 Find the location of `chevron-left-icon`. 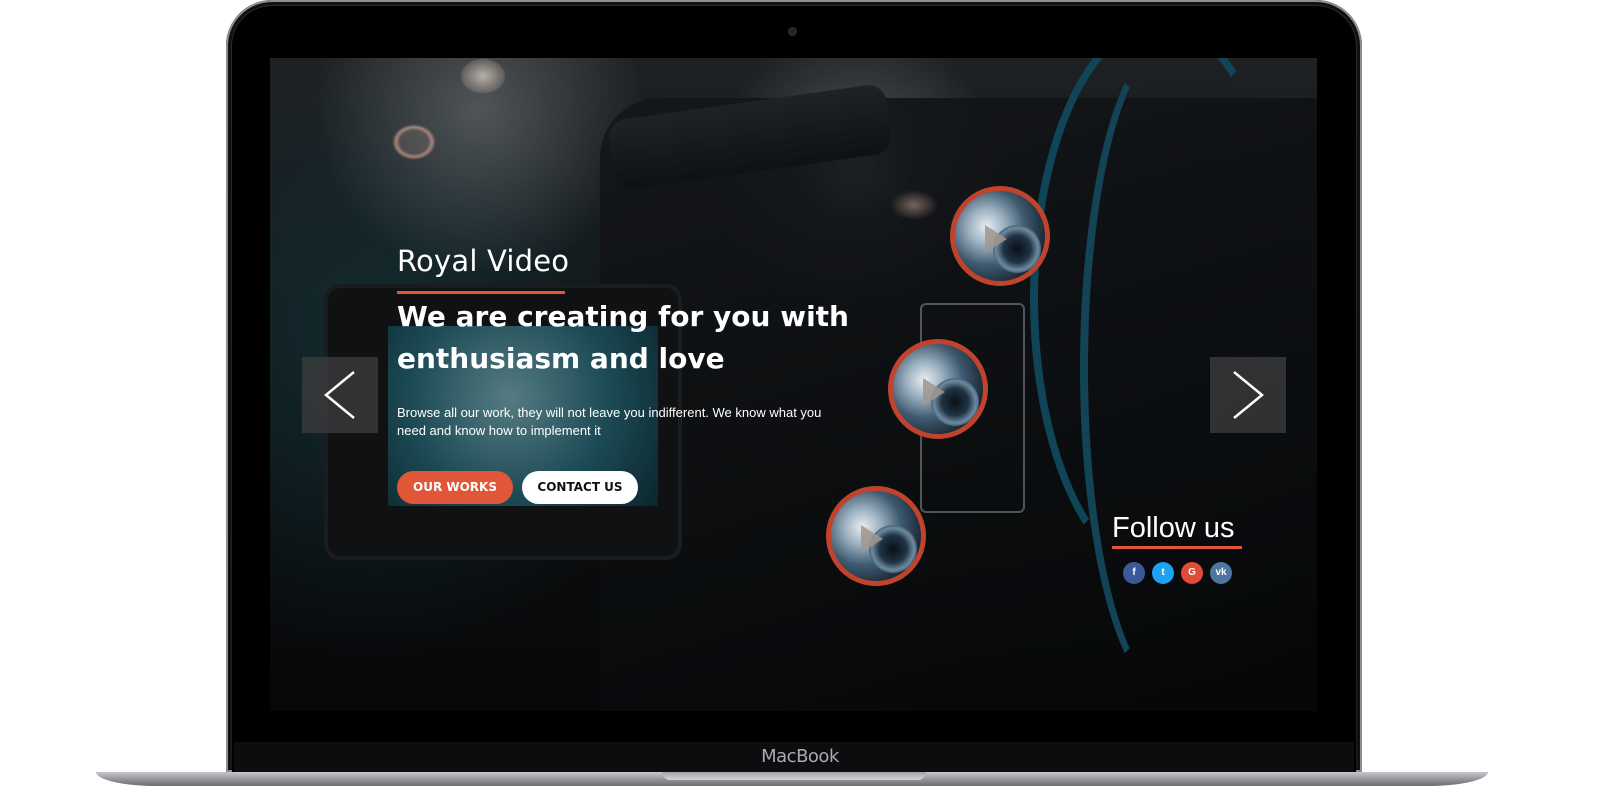

chevron-left-icon is located at coordinates (339, 395).